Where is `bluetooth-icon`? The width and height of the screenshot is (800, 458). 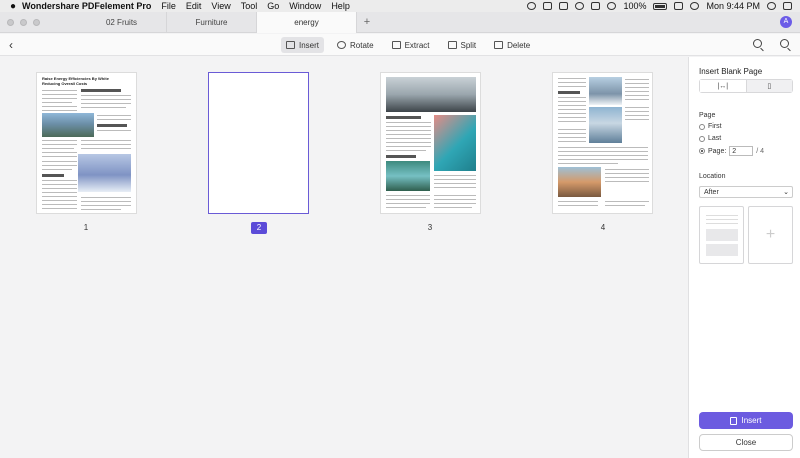 bluetooth-icon is located at coordinates (596, 6).